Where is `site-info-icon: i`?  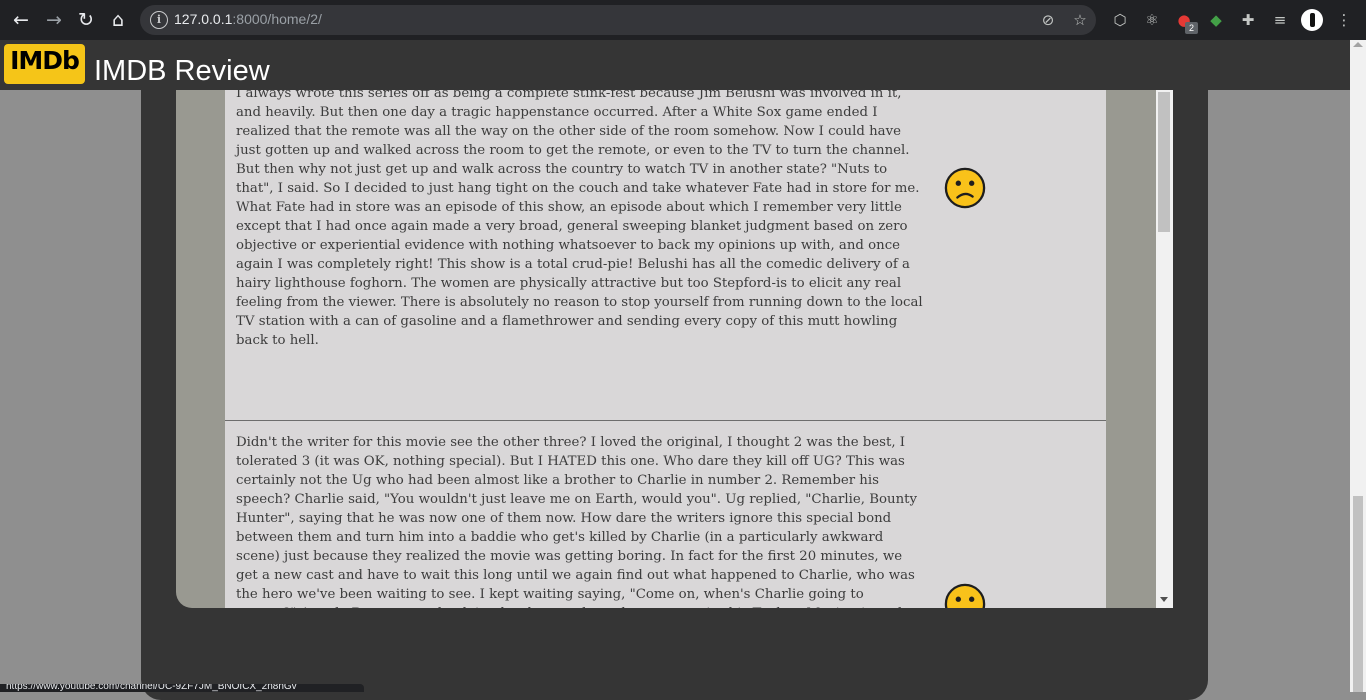 site-info-icon: i is located at coordinates (159, 20).